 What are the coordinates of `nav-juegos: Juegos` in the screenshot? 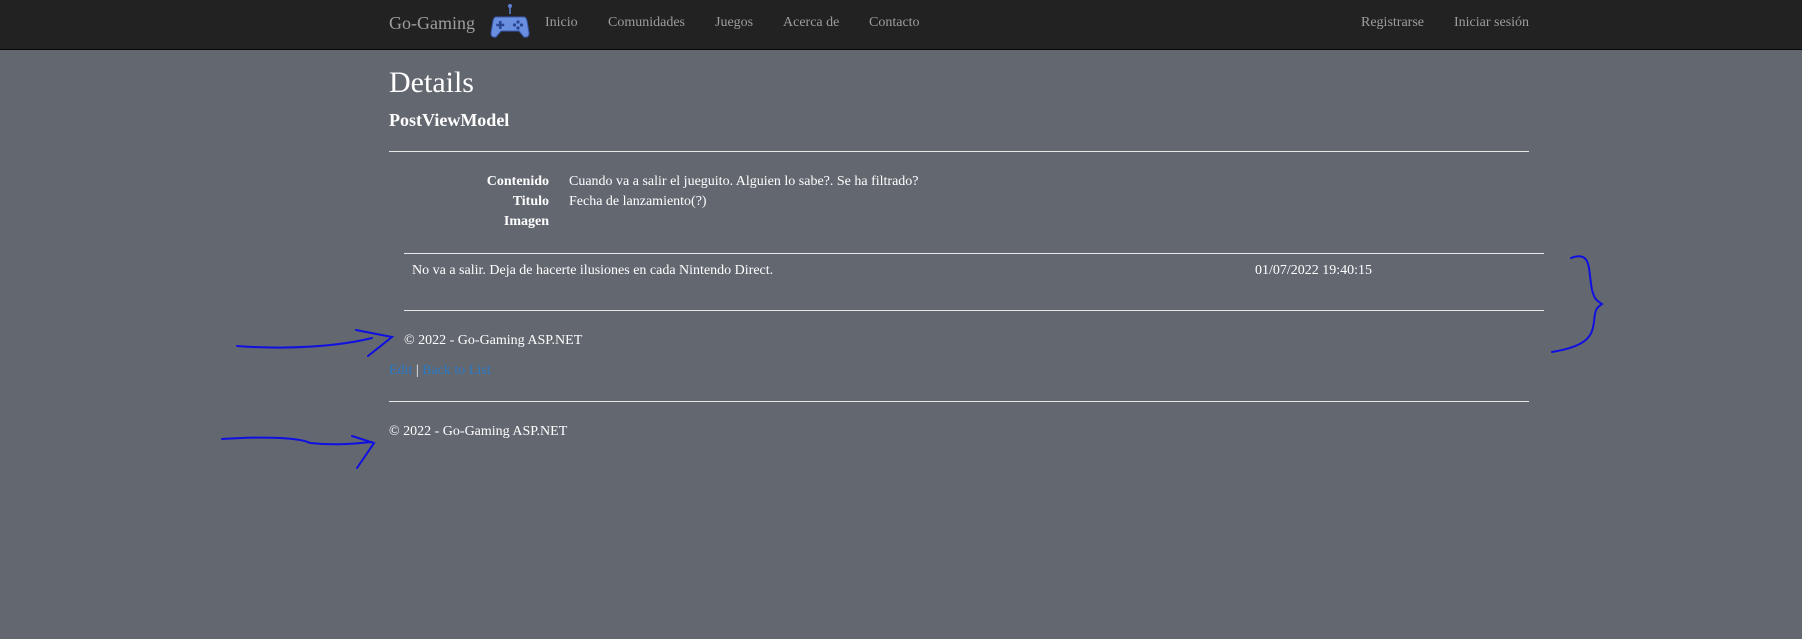 It's located at (734, 23).